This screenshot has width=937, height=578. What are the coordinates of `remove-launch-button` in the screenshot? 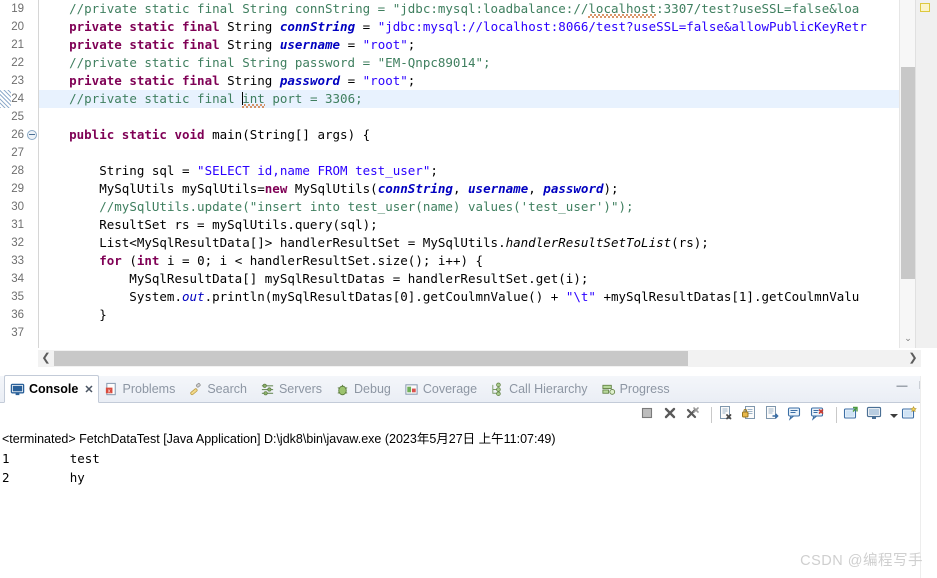 It's located at (672, 415).